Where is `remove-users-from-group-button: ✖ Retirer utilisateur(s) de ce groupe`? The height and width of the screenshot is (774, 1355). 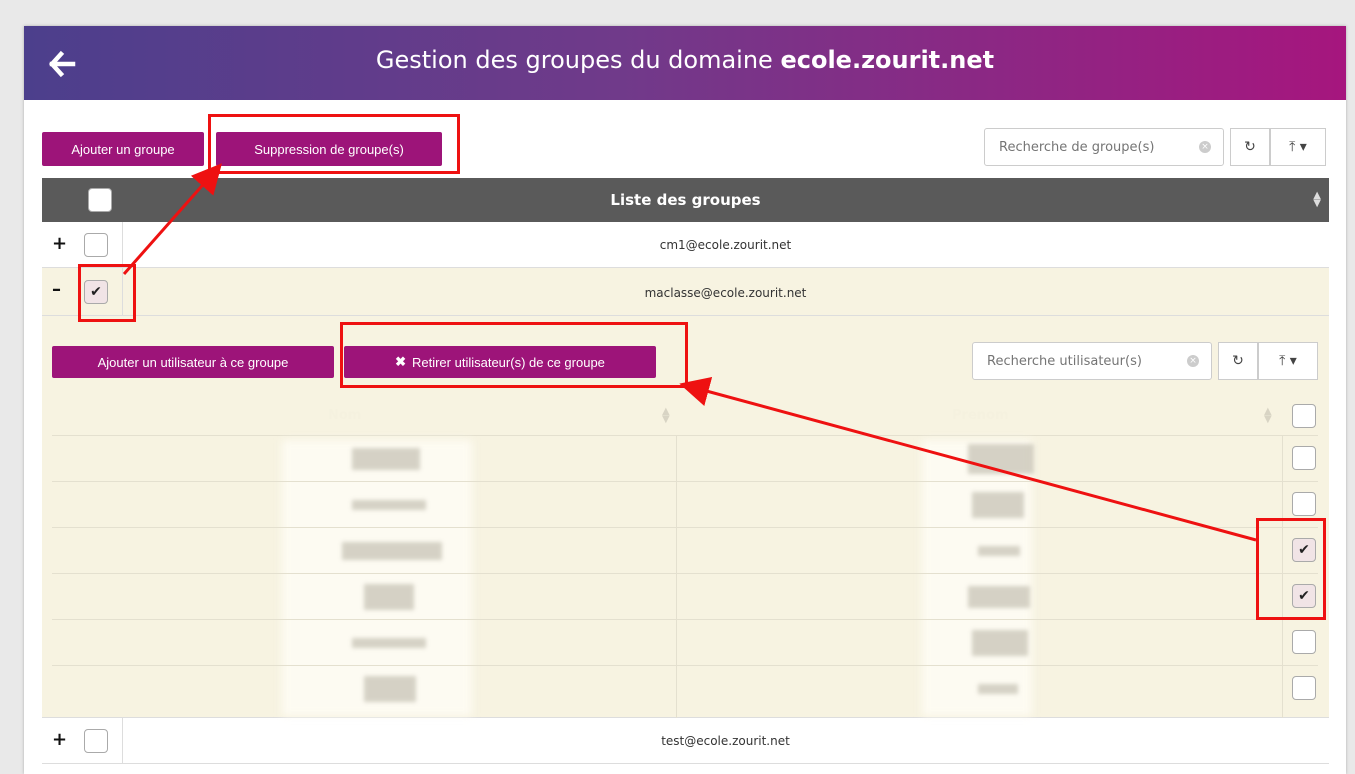 remove-users-from-group-button: ✖ Retirer utilisateur(s) de ce groupe is located at coordinates (500, 362).